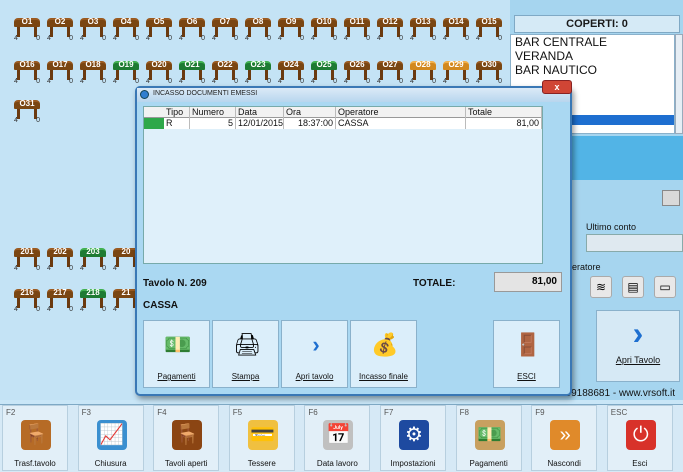 This screenshot has width=683, height=472. Describe the element at coordinates (357, 29) in the screenshot. I see `table-O11: O11 4 0` at that location.